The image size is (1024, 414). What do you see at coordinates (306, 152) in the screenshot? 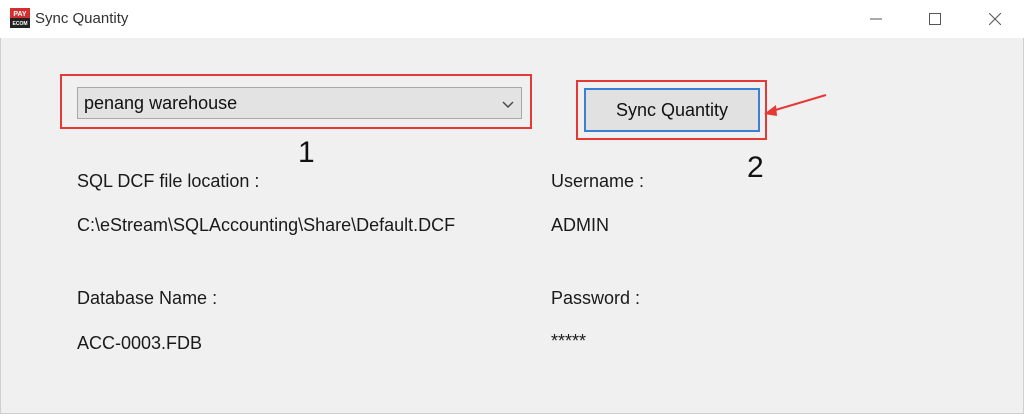
I see `annotation-step-1: 1` at bounding box center [306, 152].